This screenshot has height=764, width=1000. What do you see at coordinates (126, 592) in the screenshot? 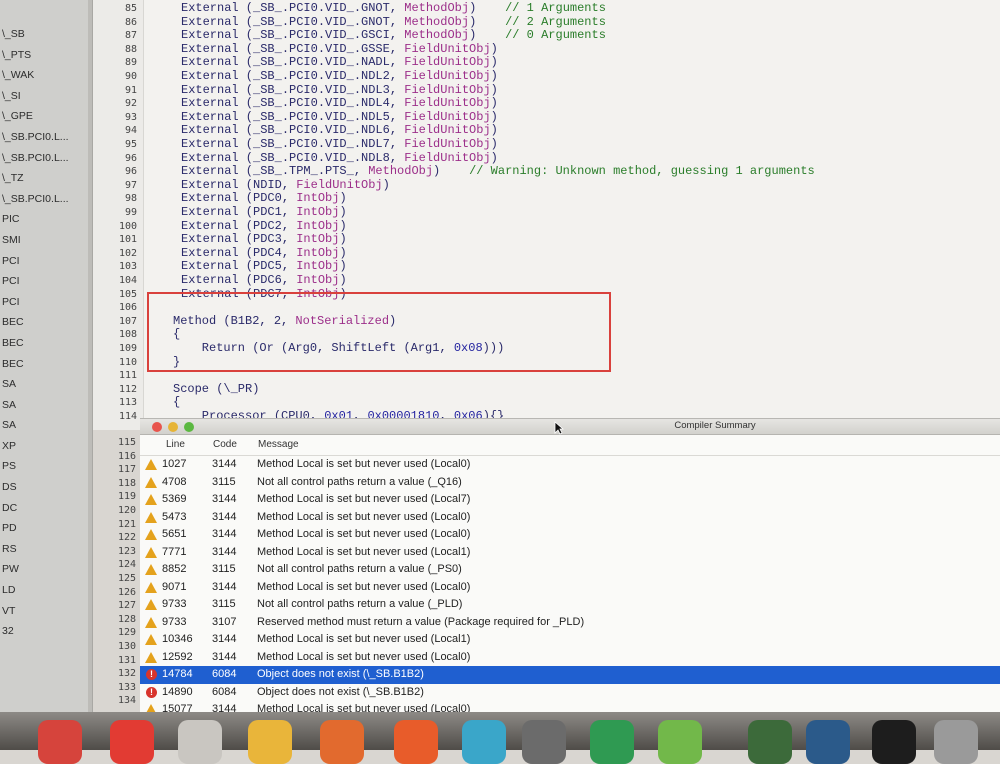
I see `line-number: 126` at bounding box center [126, 592].